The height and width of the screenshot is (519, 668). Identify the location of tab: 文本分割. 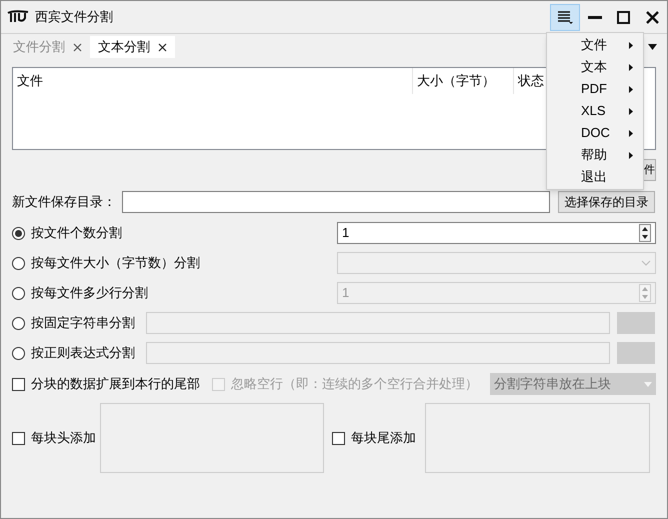
(132, 47).